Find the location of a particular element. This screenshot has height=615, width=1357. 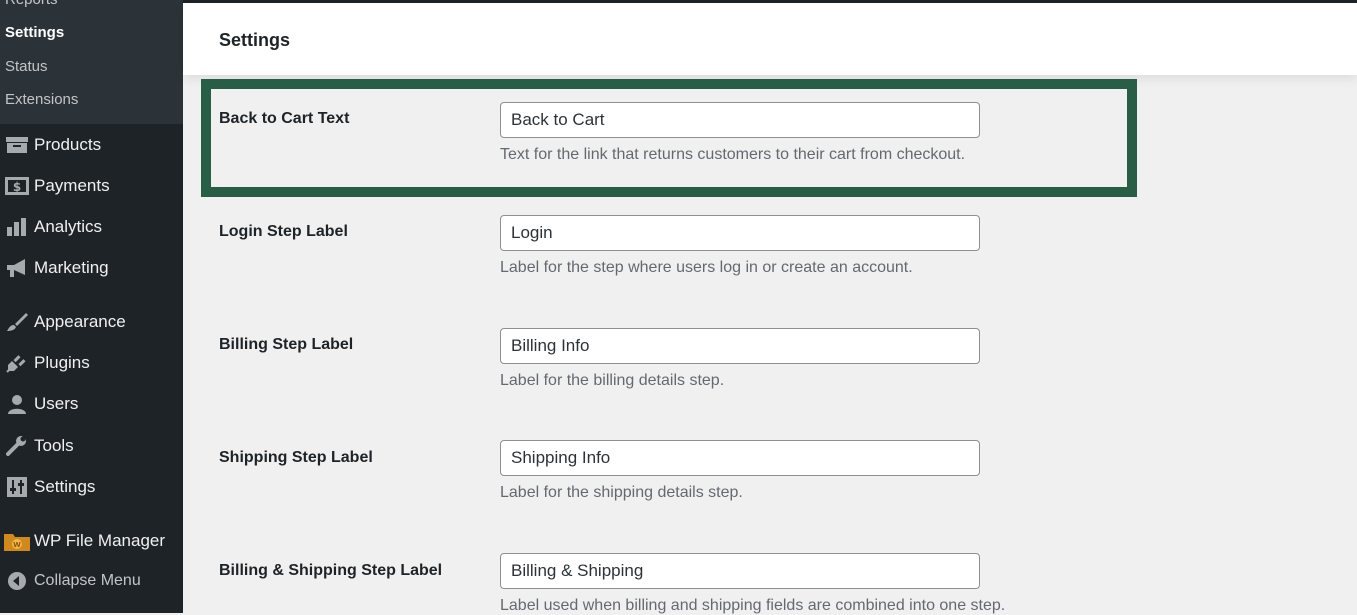

setting-label: Billing Step Label is located at coordinates (286, 344).